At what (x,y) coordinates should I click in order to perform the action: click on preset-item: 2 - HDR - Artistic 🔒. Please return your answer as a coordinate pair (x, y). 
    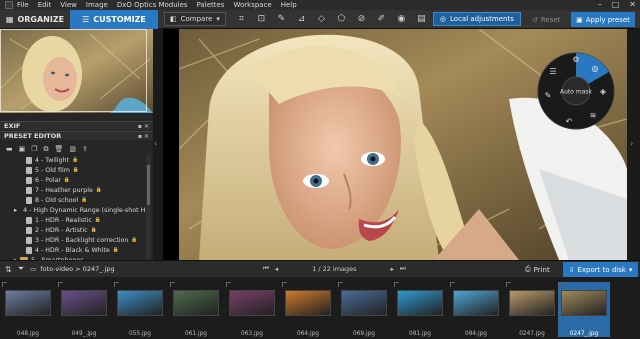
    Looking at the image, I should click on (73, 230).